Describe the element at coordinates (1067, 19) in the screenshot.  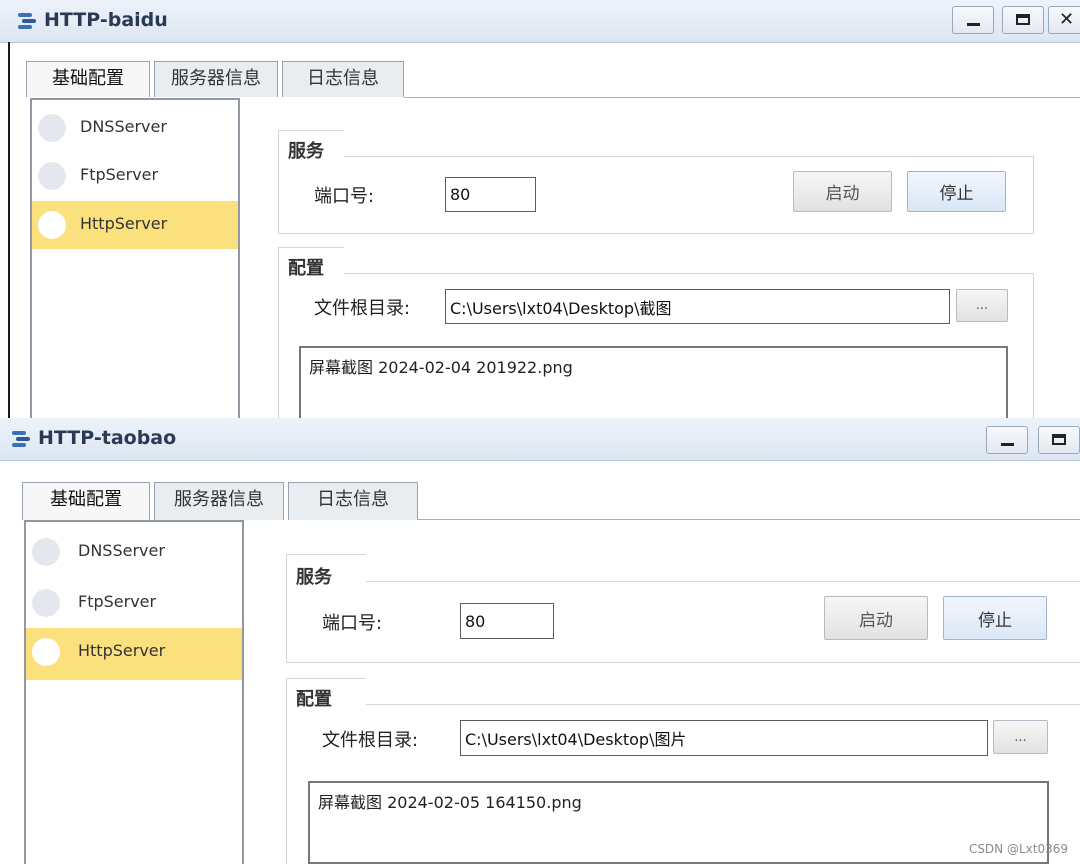
I see `close-icon: ✕` at that location.